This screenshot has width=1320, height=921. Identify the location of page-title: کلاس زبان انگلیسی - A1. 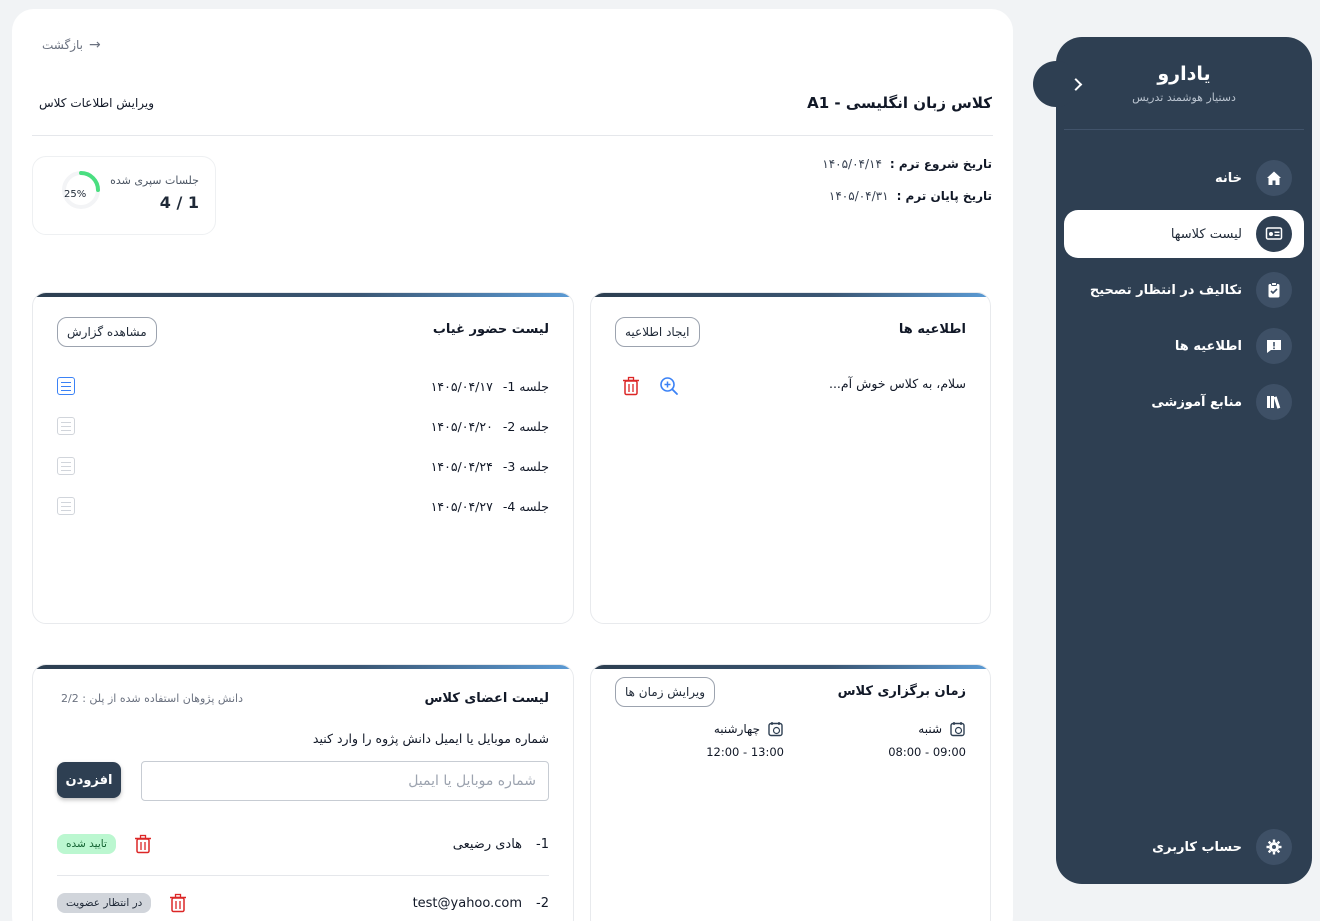
(899, 103).